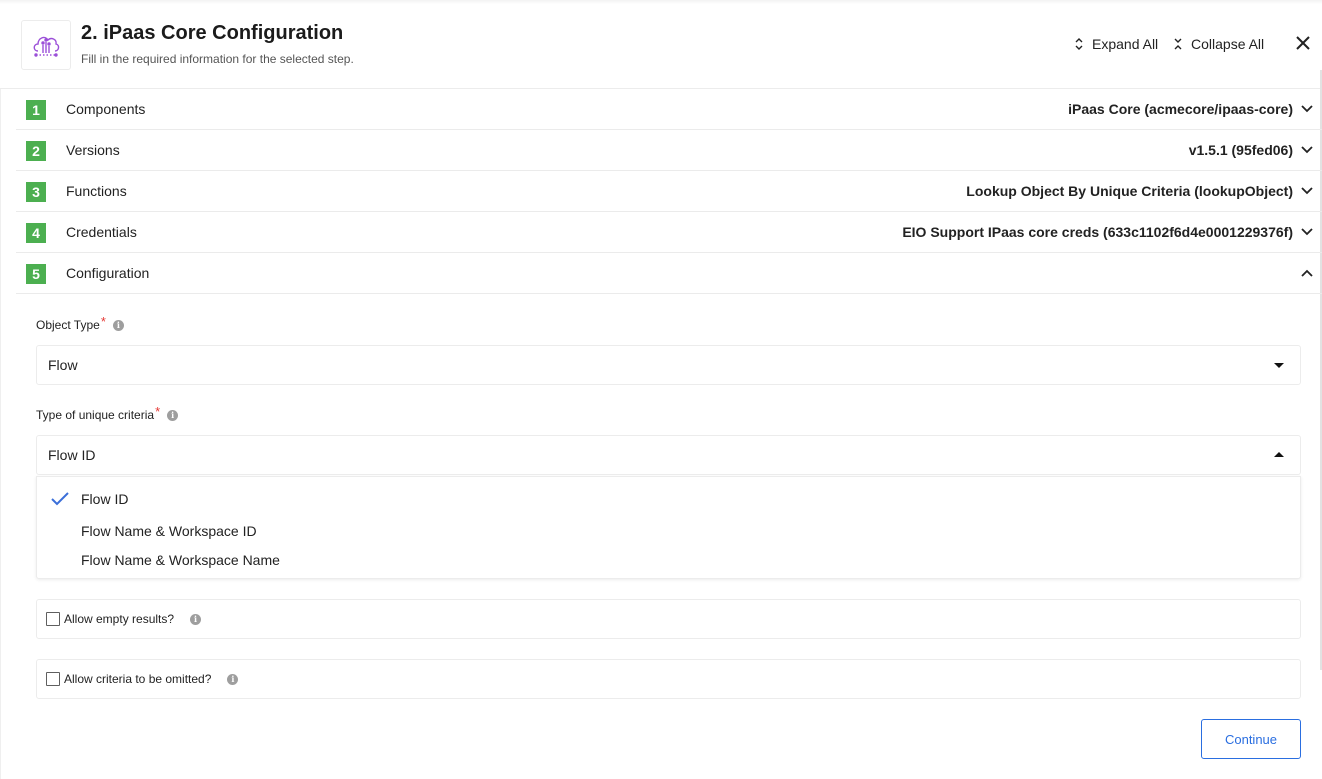 This screenshot has height=779, width=1322. What do you see at coordinates (106, 109) in the screenshot?
I see `step-label: Components` at bounding box center [106, 109].